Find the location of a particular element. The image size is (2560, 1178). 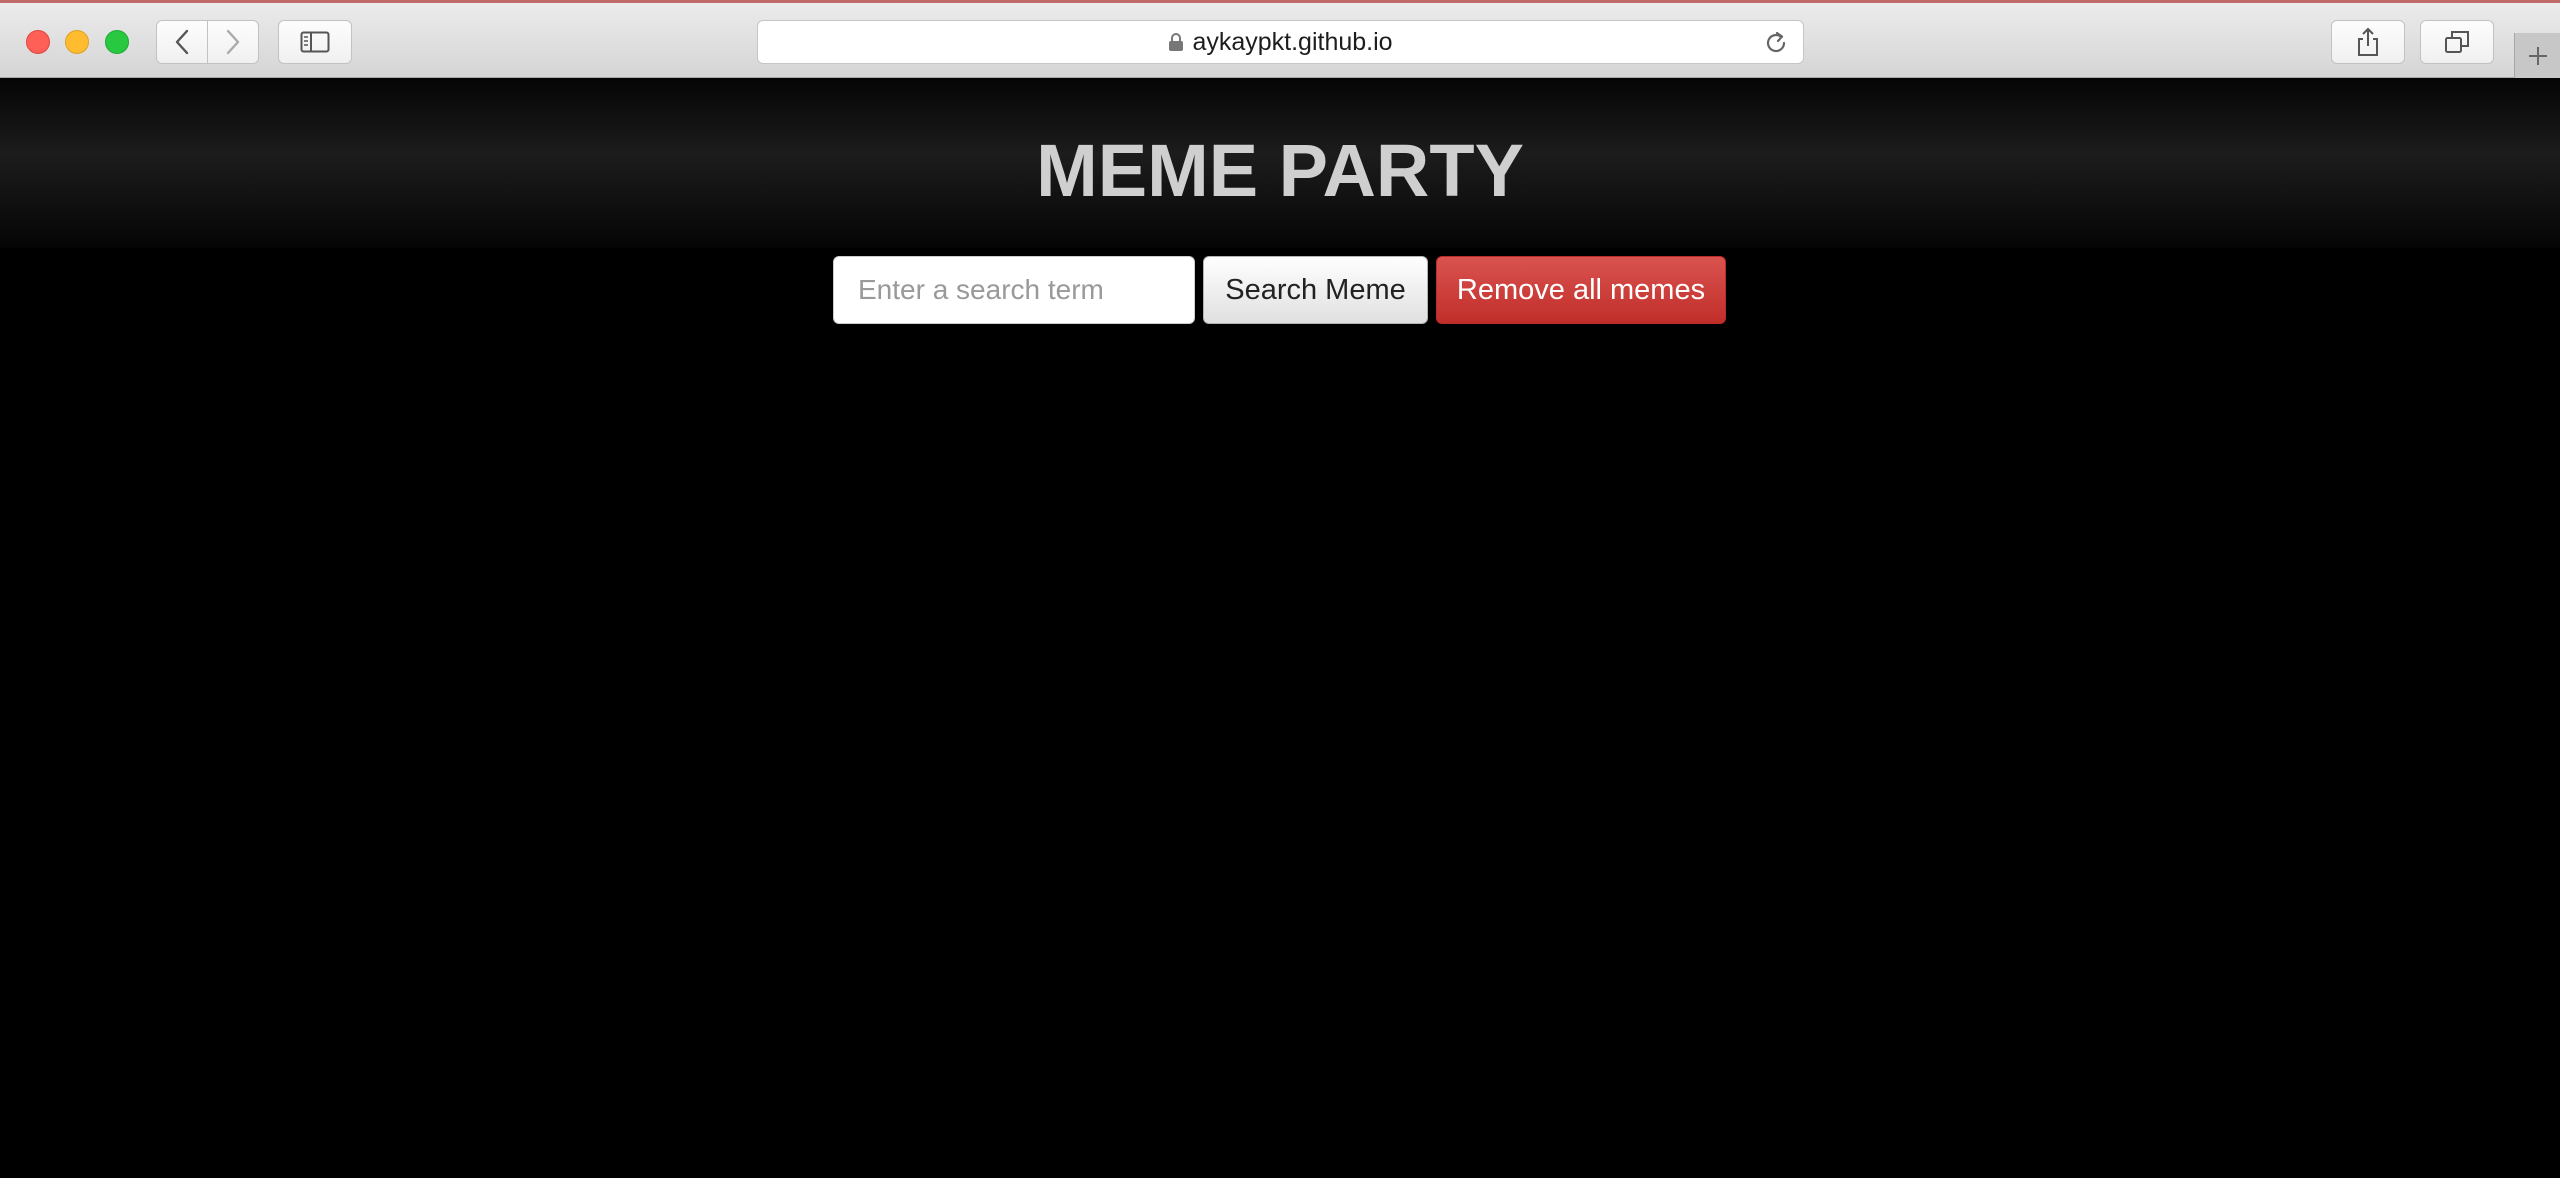

browser-toolbar: aykaypkt.github.io is located at coordinates (1280, 39).